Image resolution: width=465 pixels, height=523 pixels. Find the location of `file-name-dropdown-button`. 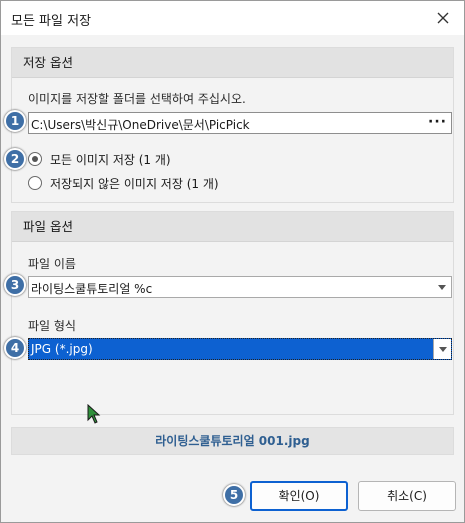

file-name-dropdown-button is located at coordinates (442, 287).